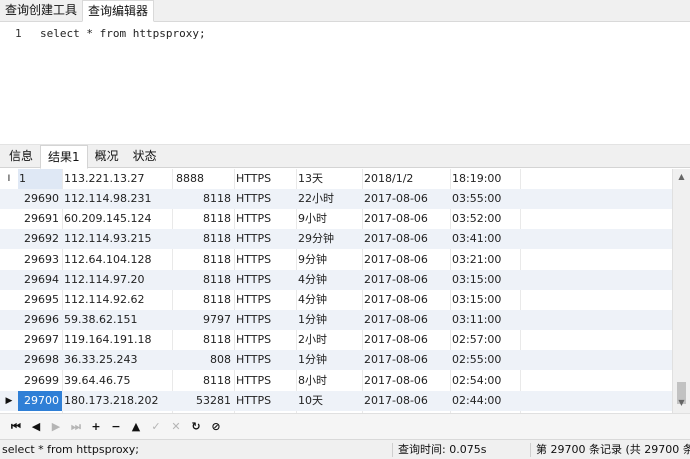 This screenshot has width=690, height=459. What do you see at coordinates (40, 360) in the screenshot?
I see `cell-id: 29698` at bounding box center [40, 360].